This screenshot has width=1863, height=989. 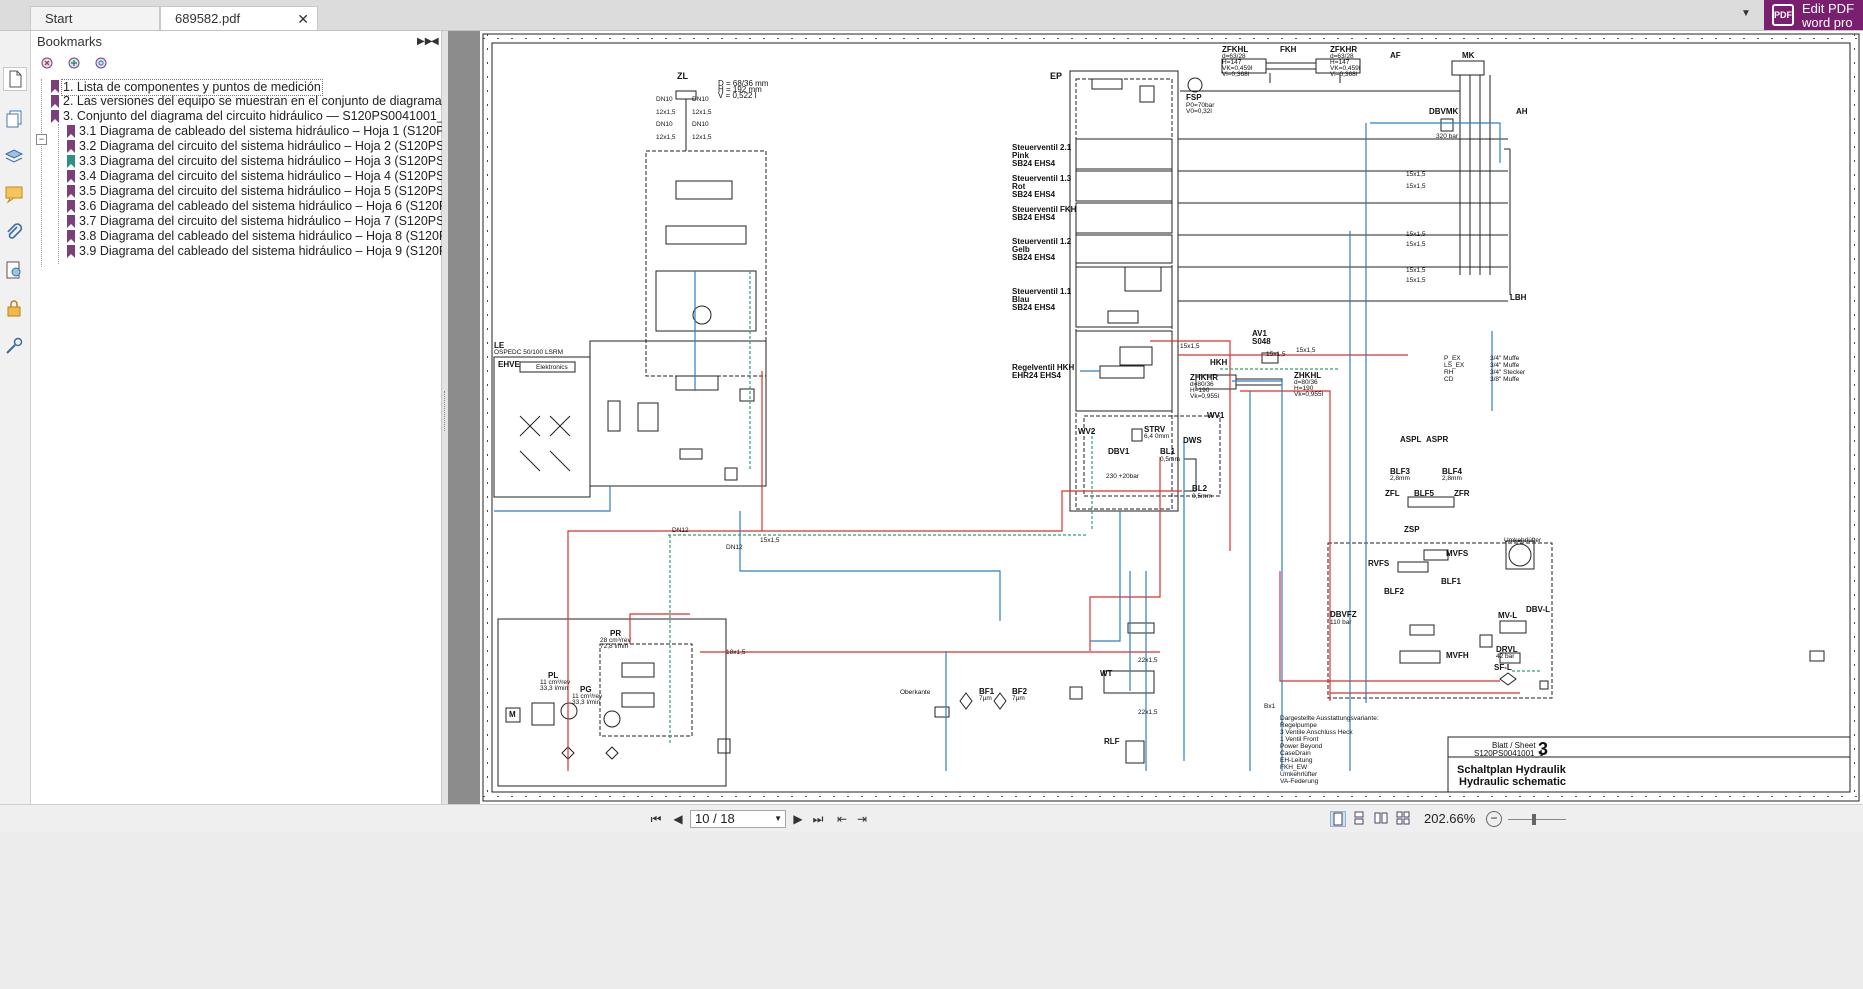 What do you see at coordinates (512, 714) in the screenshot?
I see `label-motor: M` at bounding box center [512, 714].